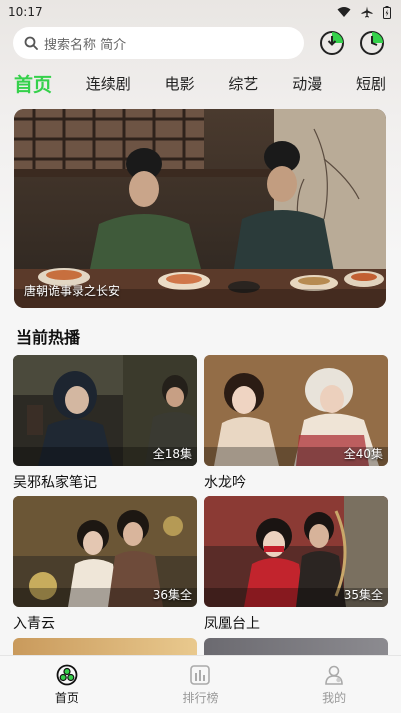 The height and width of the screenshot is (713, 401). I want to click on show-title: 吴邪私家笔记, so click(55, 483).